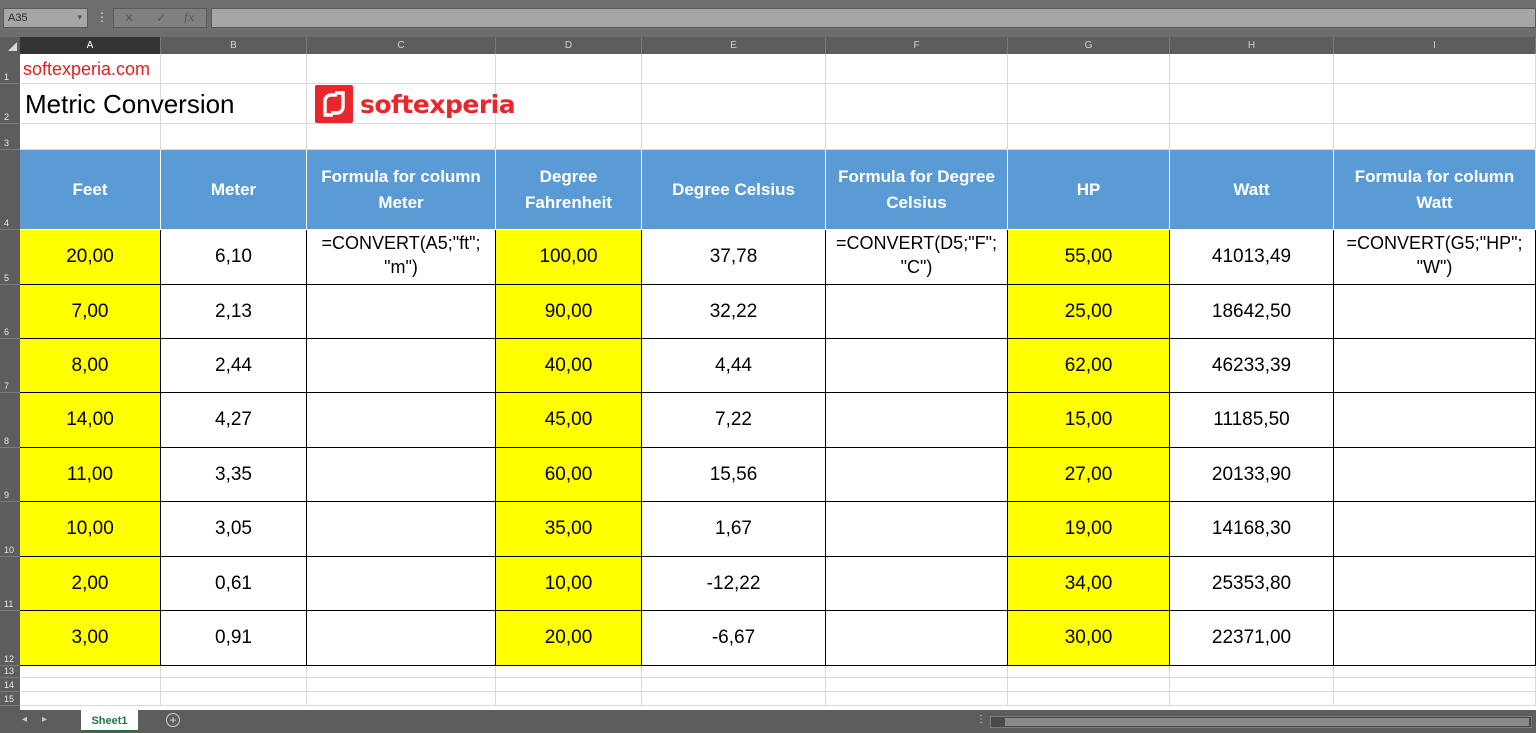 This screenshot has height=733, width=1536. Describe the element at coordinates (90, 529) in the screenshot. I see `table-cell-feet: 10,00` at that location.